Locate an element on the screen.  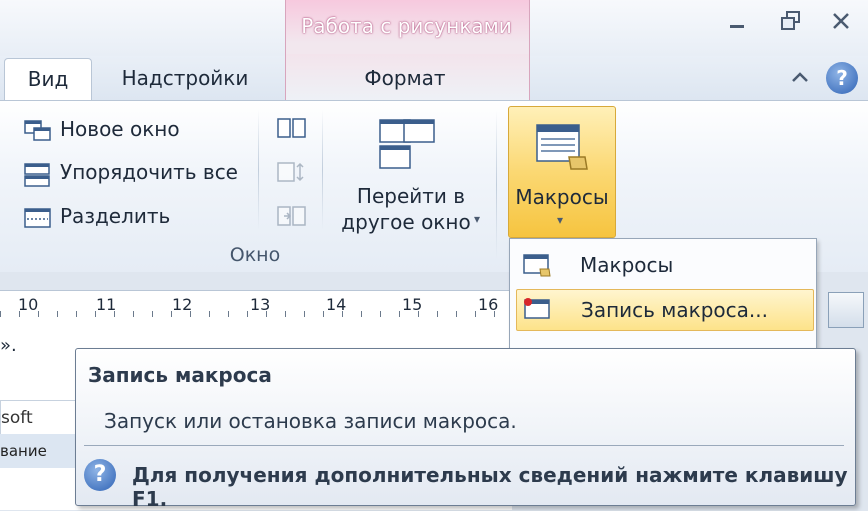
tab-addins: Надстройки is located at coordinates (185, 79).